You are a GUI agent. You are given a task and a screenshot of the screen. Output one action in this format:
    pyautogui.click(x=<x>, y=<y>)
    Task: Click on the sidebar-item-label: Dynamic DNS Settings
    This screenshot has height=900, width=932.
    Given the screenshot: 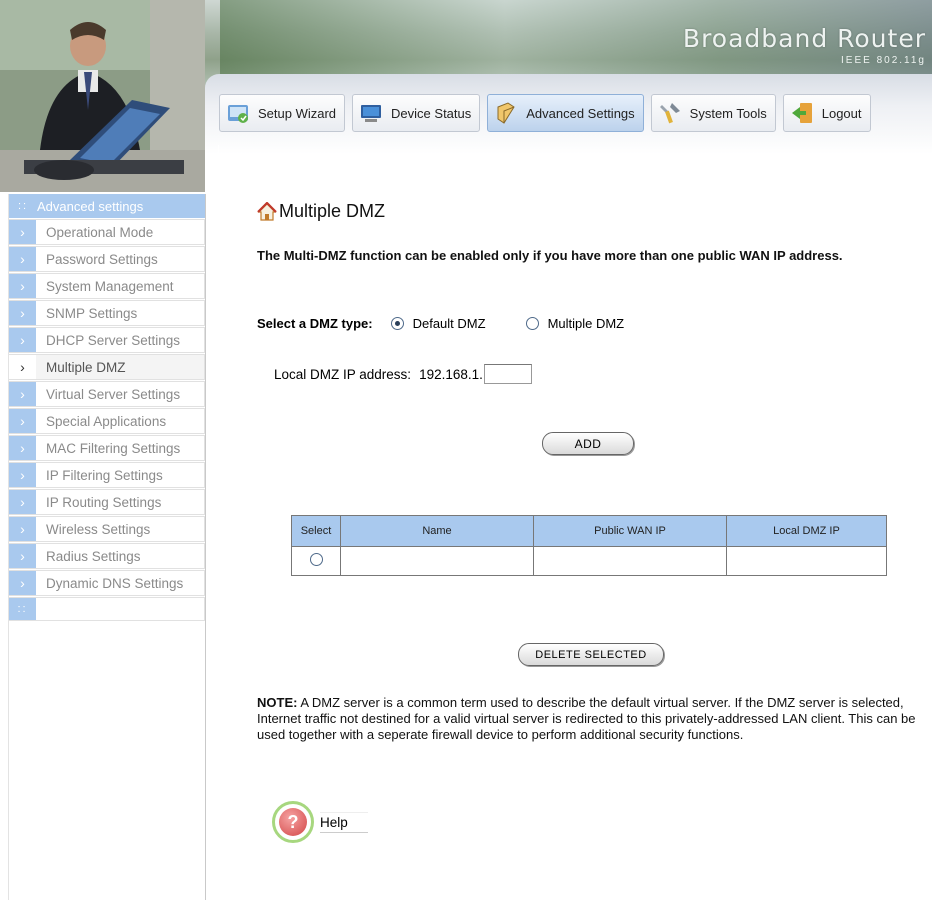 What is the action you would take?
    pyautogui.click(x=115, y=583)
    